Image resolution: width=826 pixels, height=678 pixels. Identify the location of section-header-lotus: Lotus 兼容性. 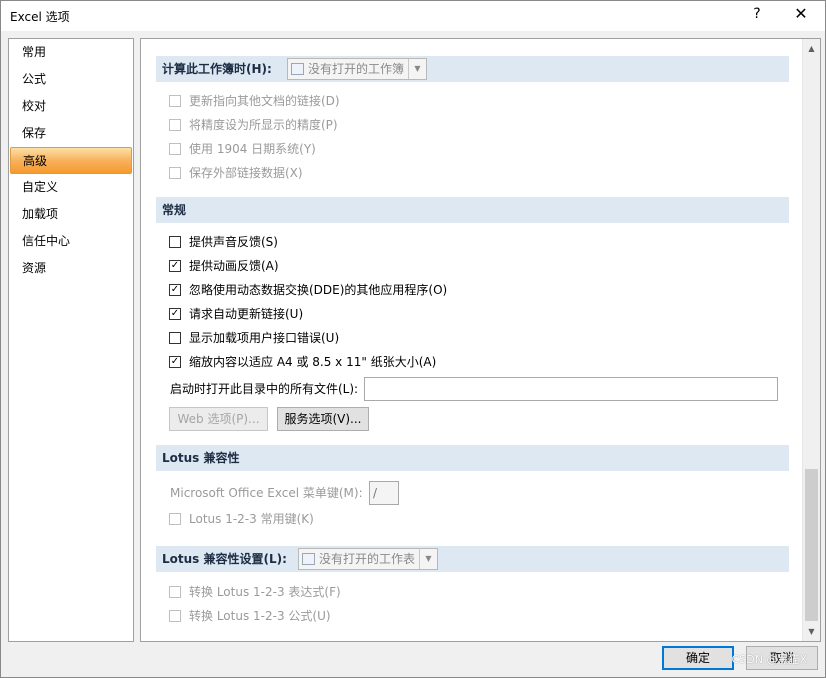
(472, 458).